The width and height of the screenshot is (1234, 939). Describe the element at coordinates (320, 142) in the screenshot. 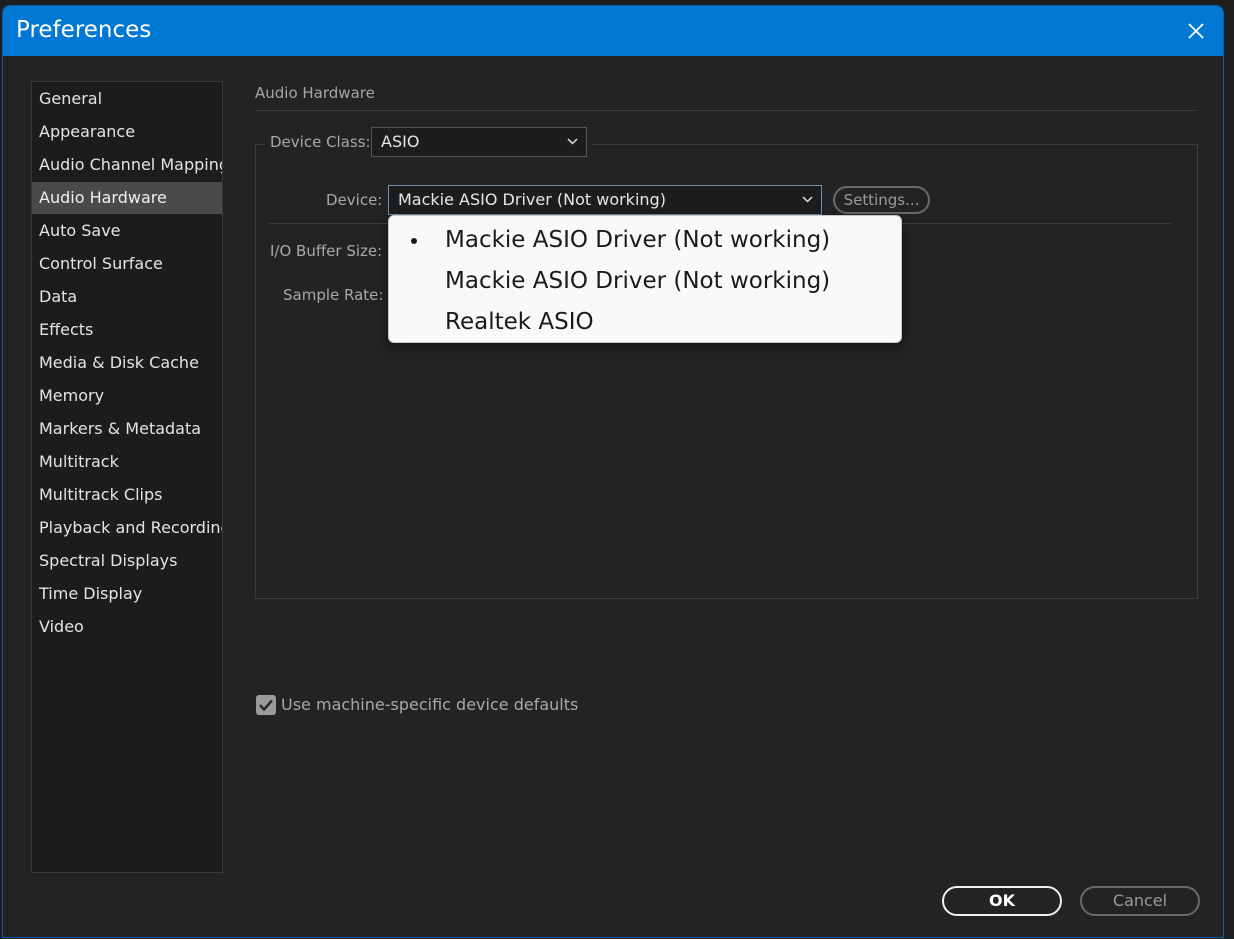

I see `device-class-label: Device Class:` at that location.